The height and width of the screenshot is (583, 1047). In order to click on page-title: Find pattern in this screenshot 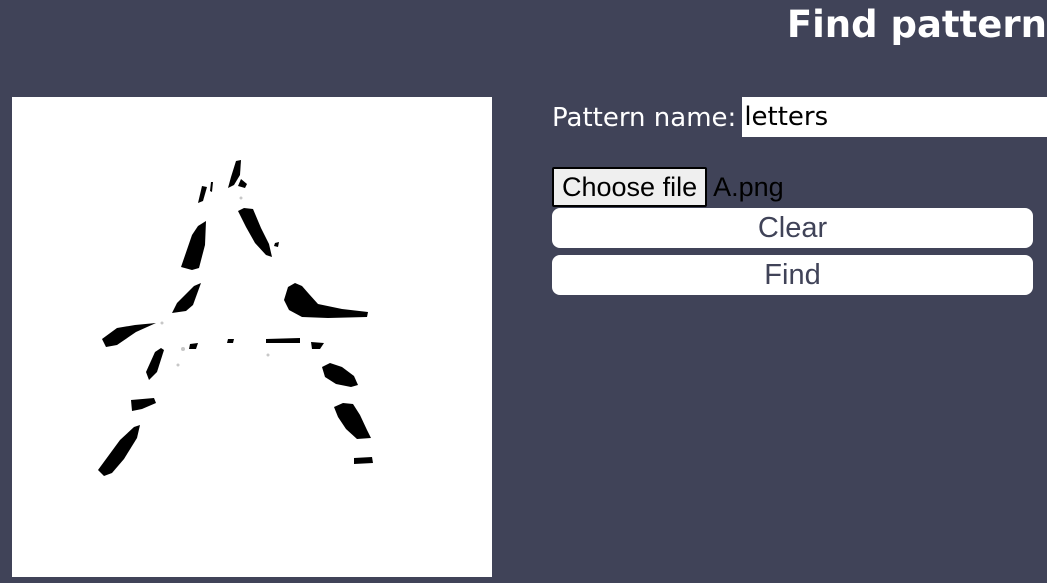, I will do `click(916, 24)`.